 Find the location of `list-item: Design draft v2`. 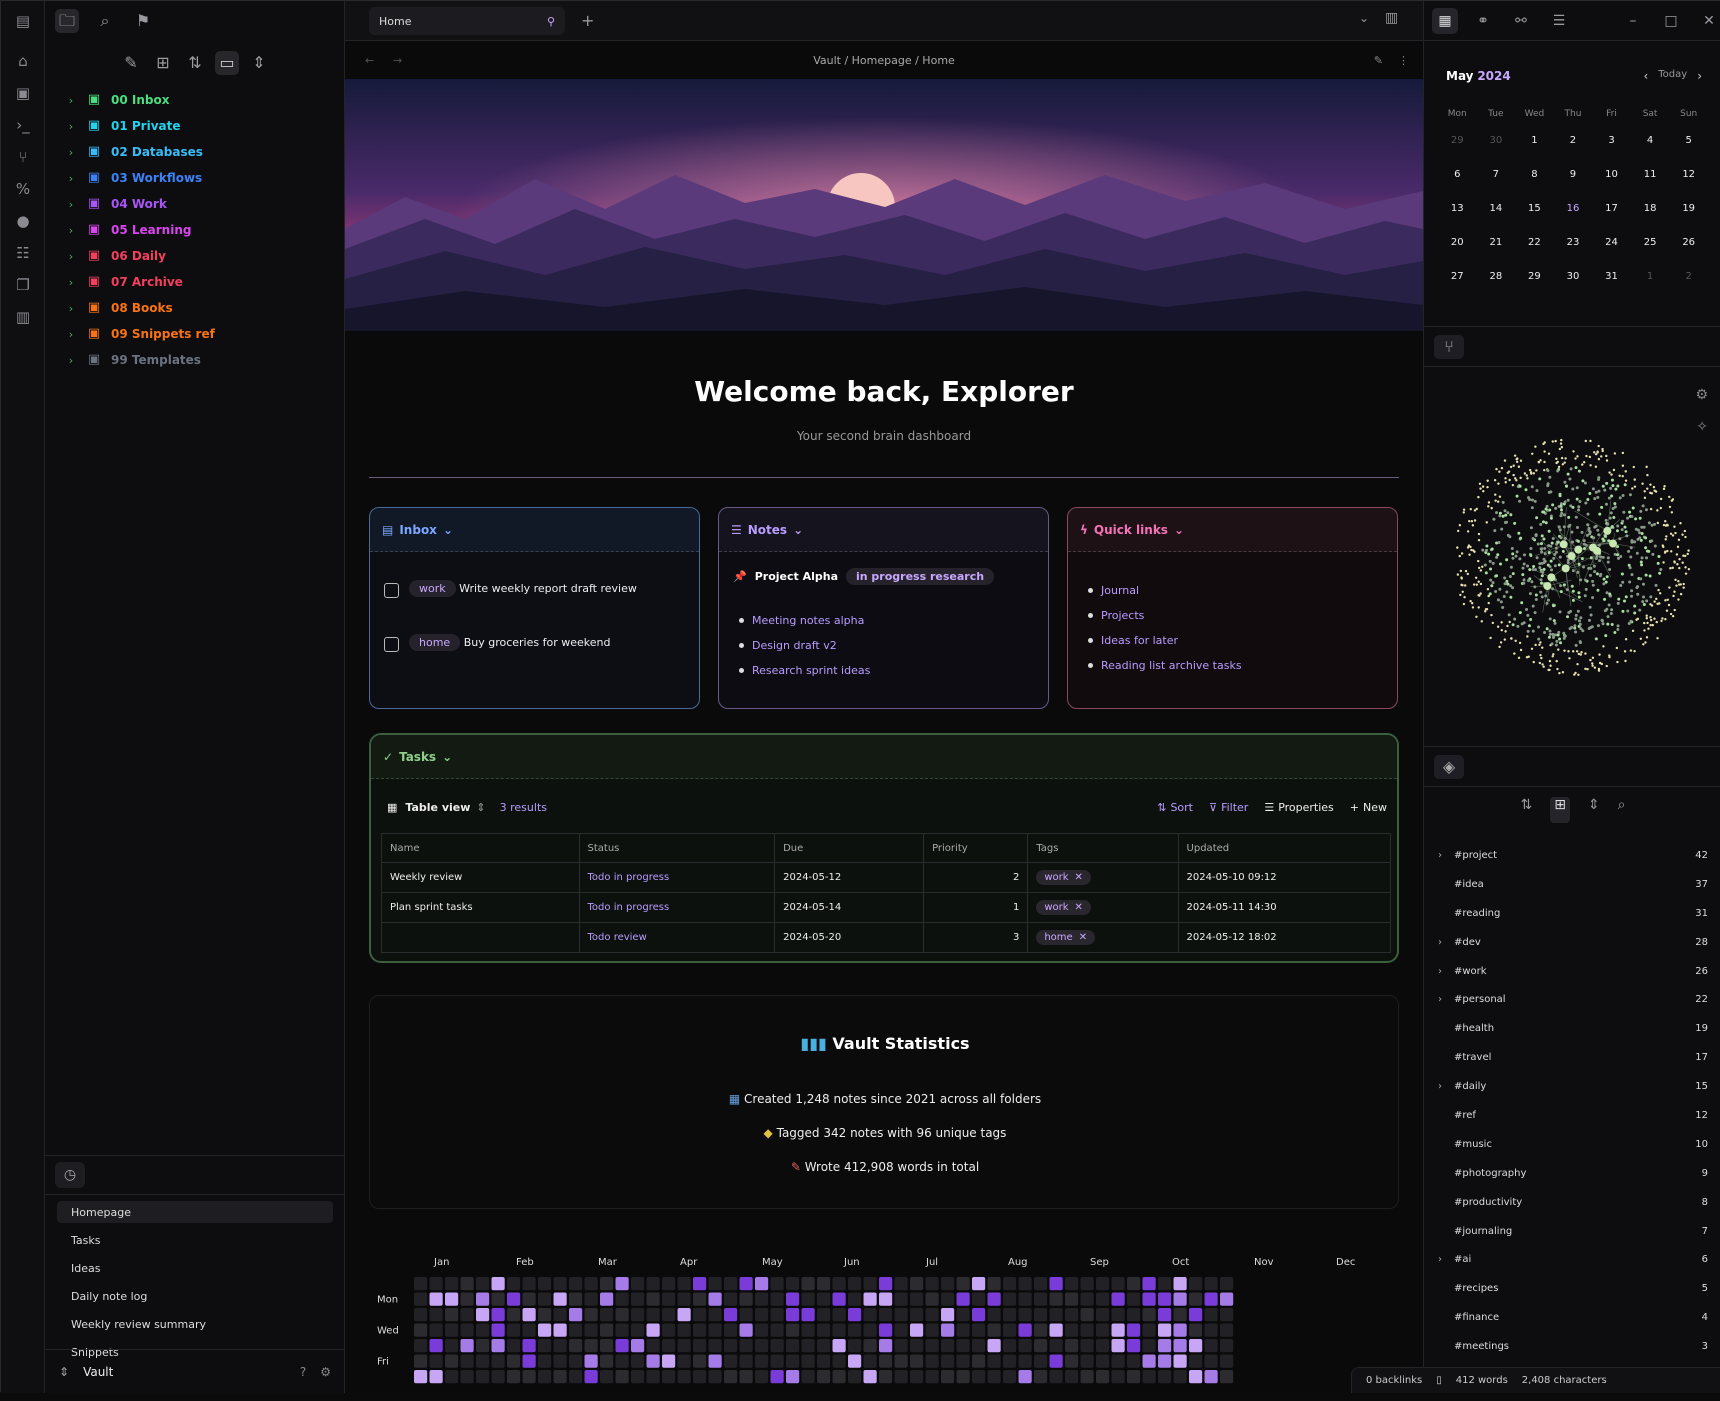

list-item: Design draft v2 is located at coordinates (804, 645).